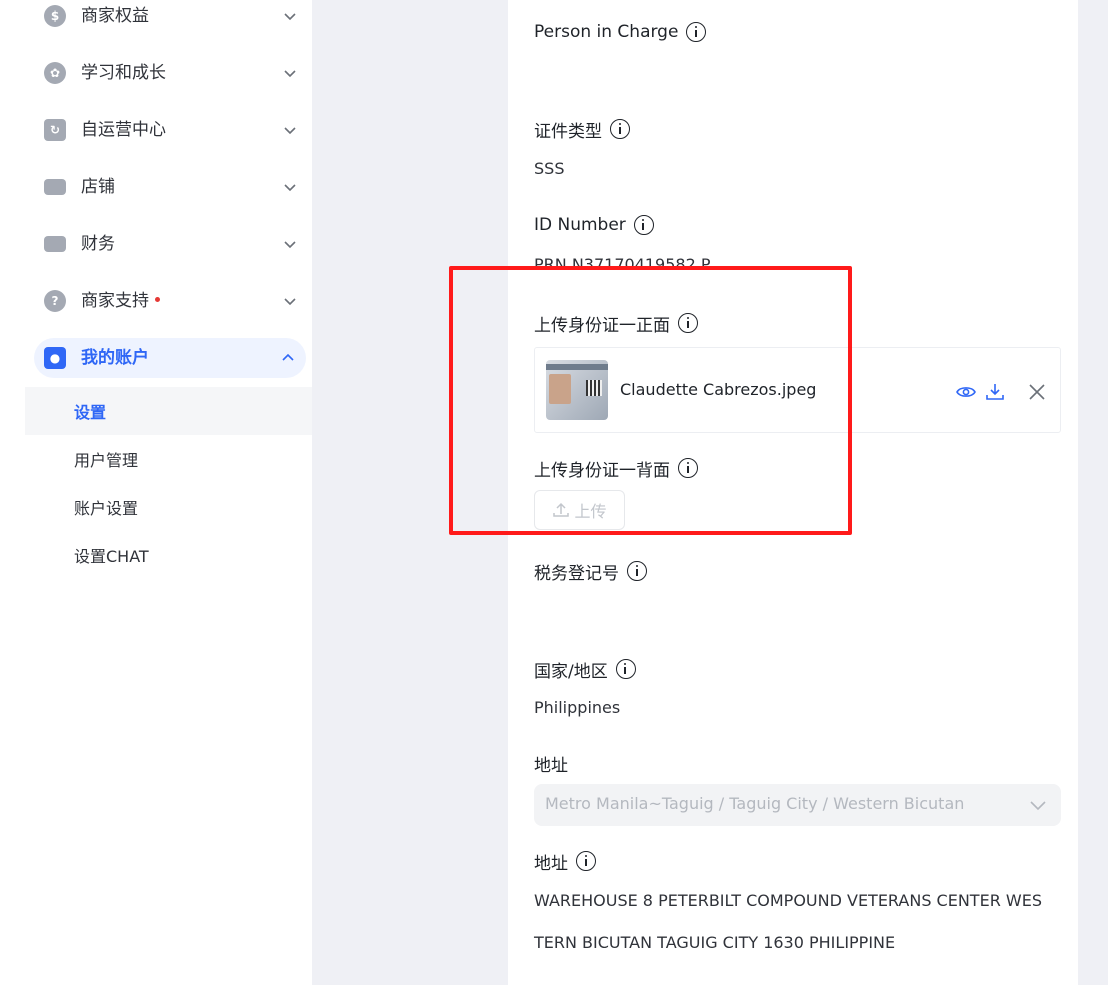  Describe the element at coordinates (602, 325) in the screenshot. I see `id-front-label-text: 上传身份证一正面` at that location.